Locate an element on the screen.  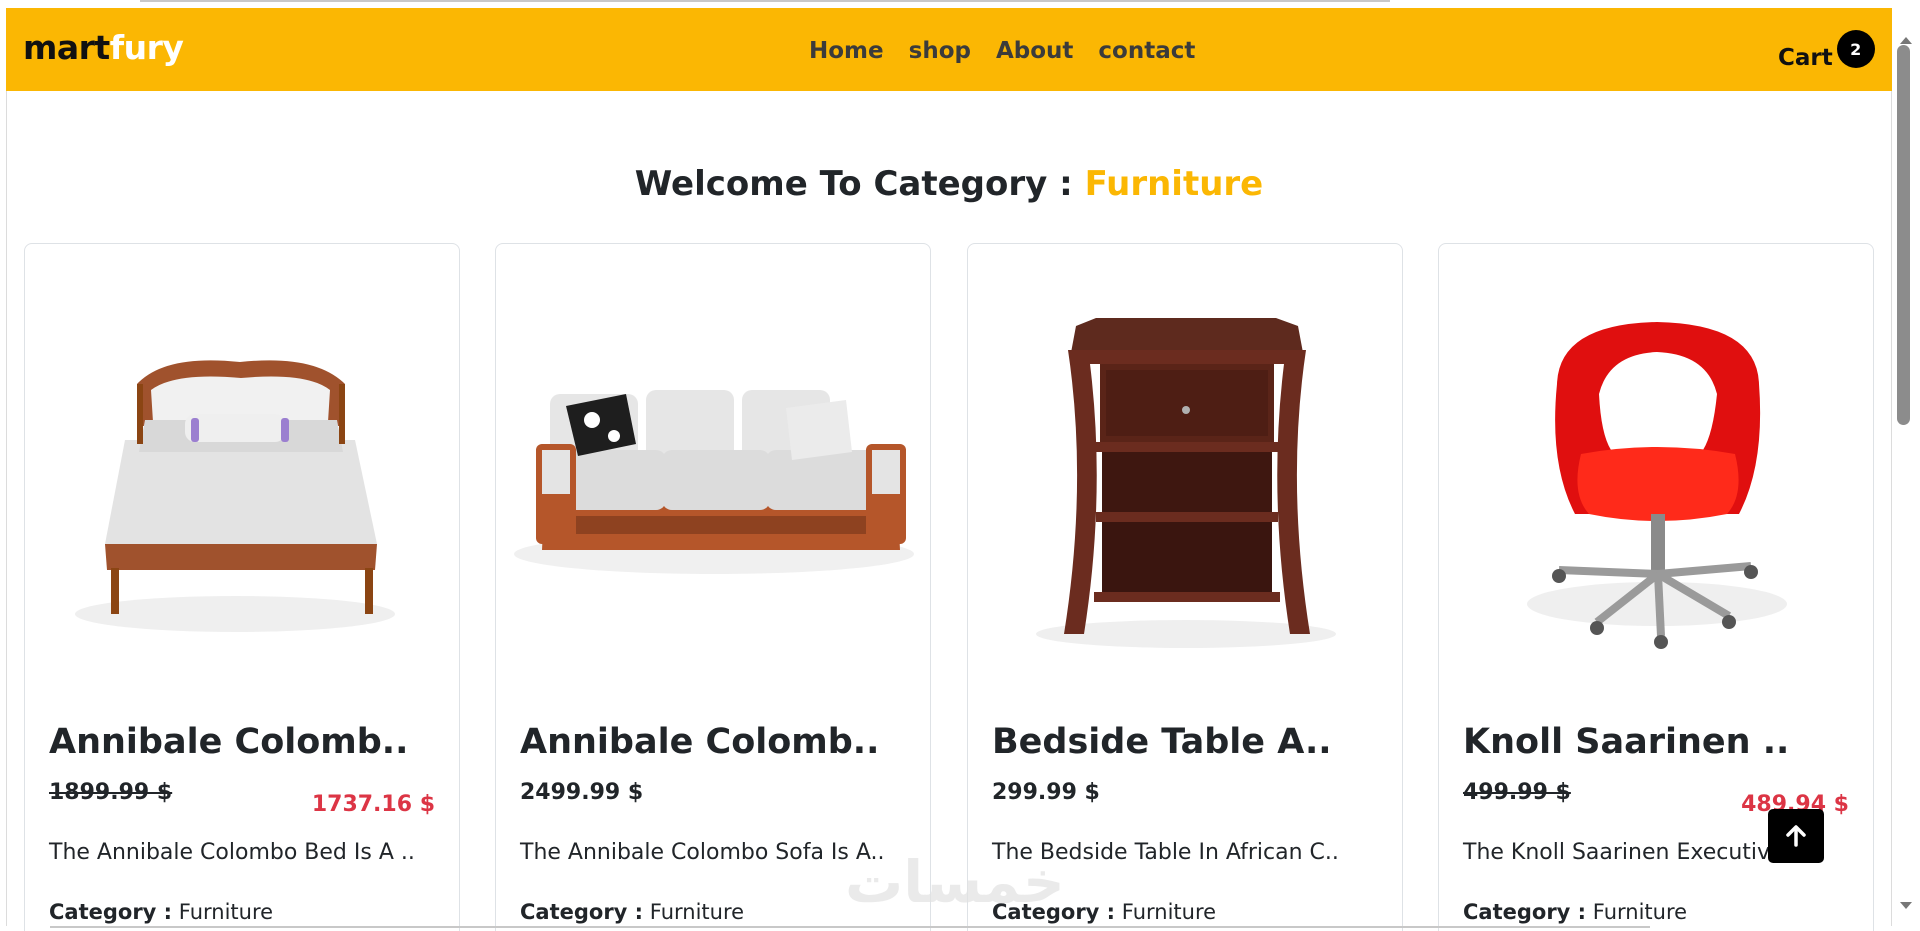
navbar: martfury Home shop About contact Cart 2 is located at coordinates (949, 49).